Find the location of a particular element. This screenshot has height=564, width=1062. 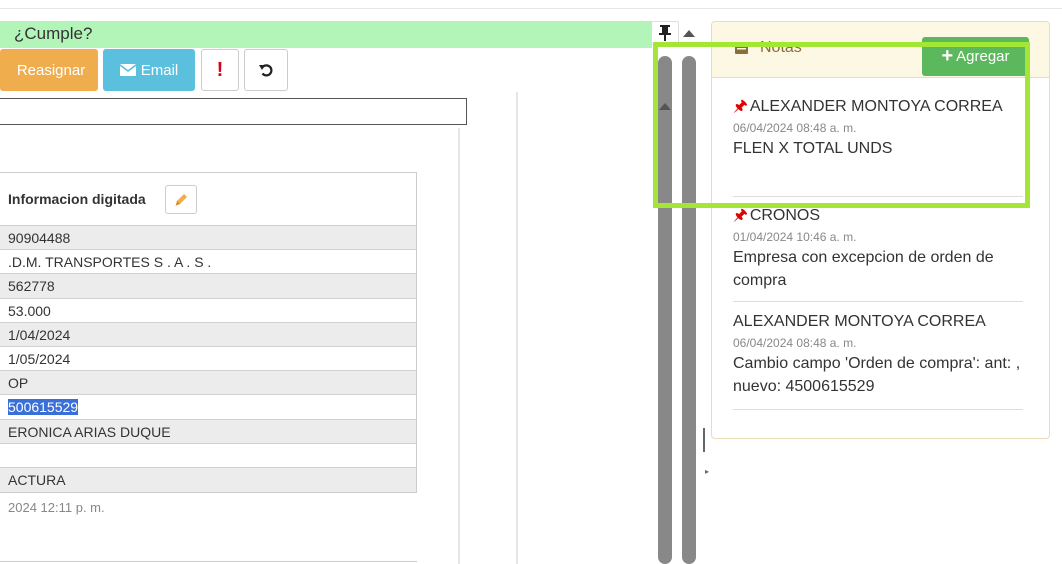

undo-button is located at coordinates (266, 70).